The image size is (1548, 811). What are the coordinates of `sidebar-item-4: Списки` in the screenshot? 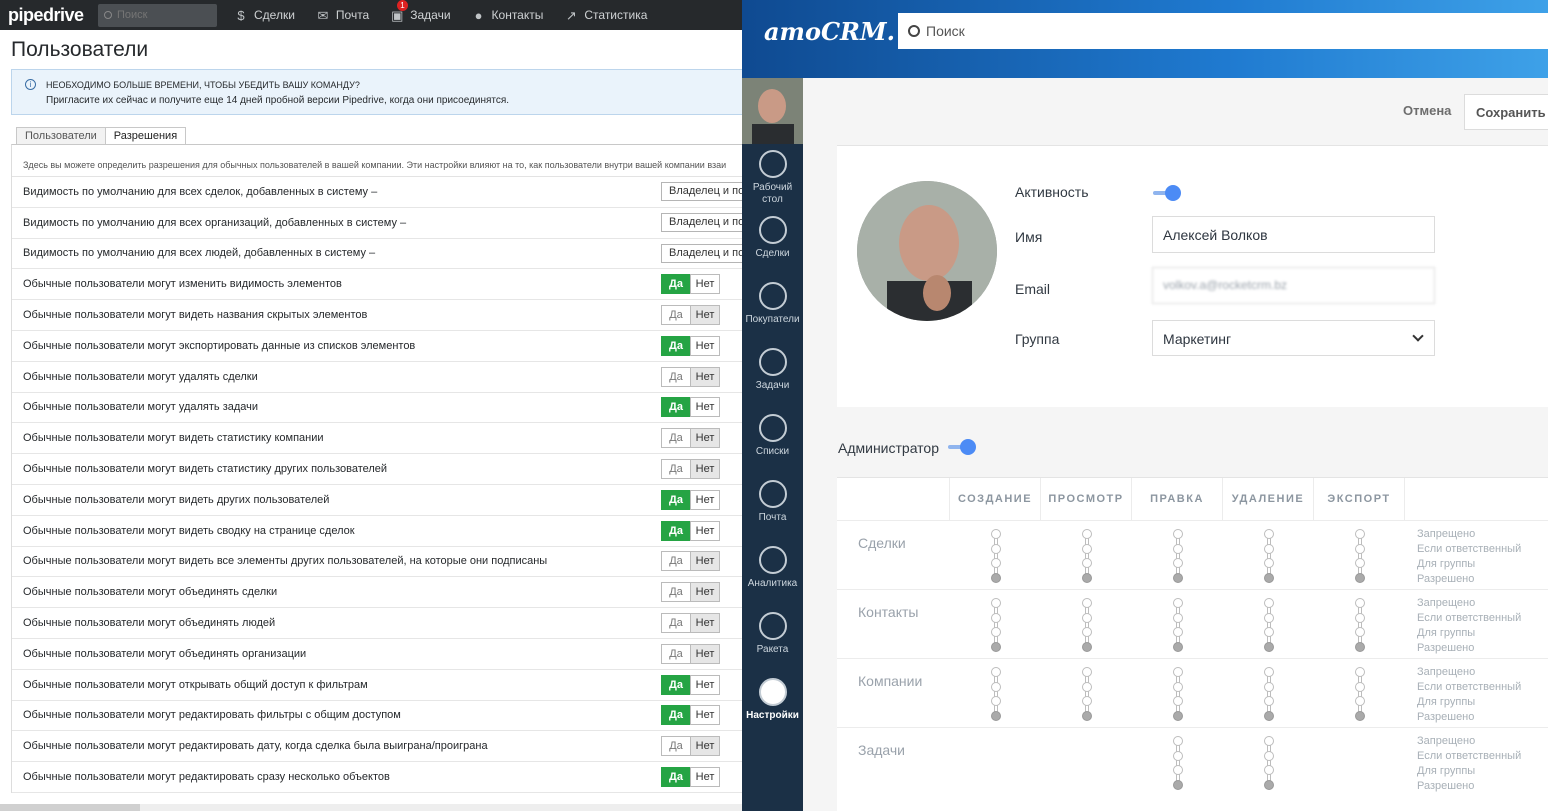 It's located at (772, 441).